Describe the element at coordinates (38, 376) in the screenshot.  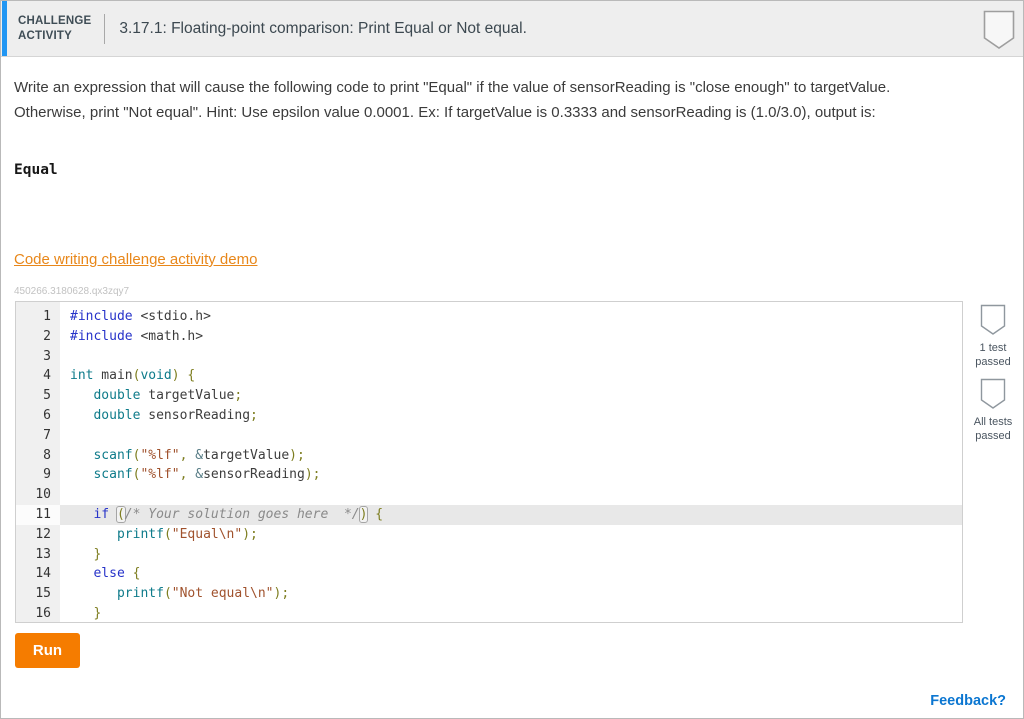
I see `line-number: 4` at that location.